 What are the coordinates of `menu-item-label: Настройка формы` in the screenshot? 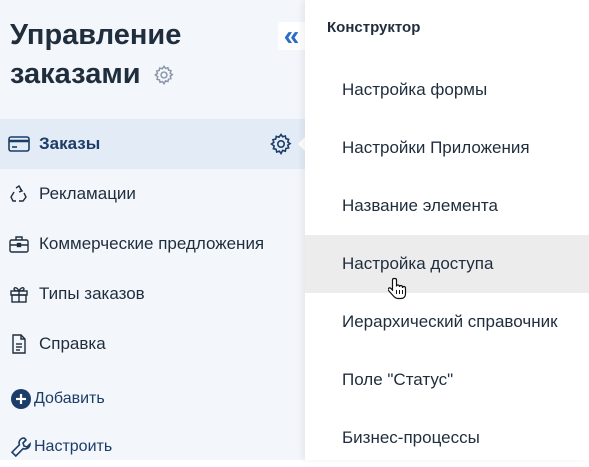 It's located at (415, 89).